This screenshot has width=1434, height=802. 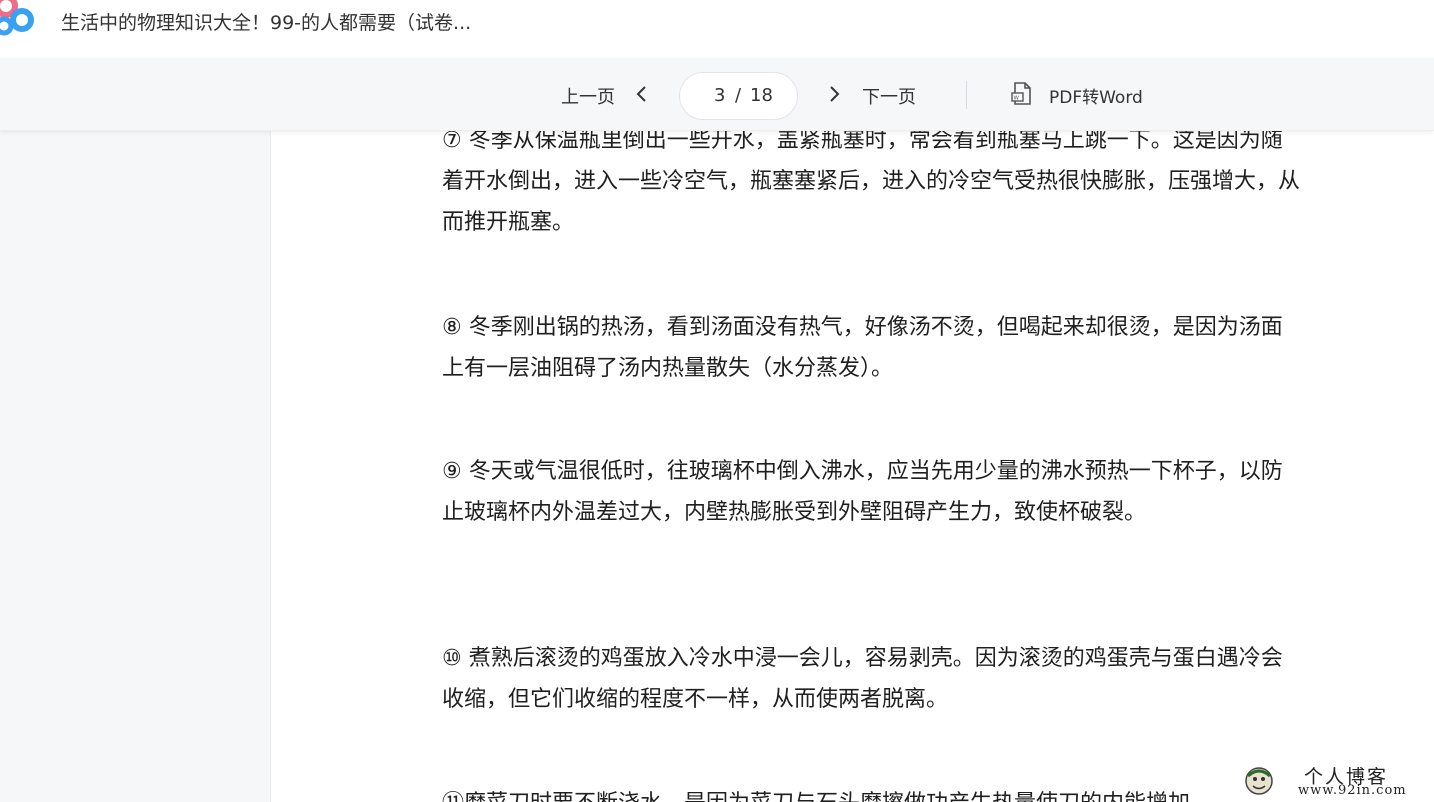 What do you see at coordinates (1337, 782) in the screenshot?
I see `blog-watermark: 个人博客 www.92in.com` at bounding box center [1337, 782].